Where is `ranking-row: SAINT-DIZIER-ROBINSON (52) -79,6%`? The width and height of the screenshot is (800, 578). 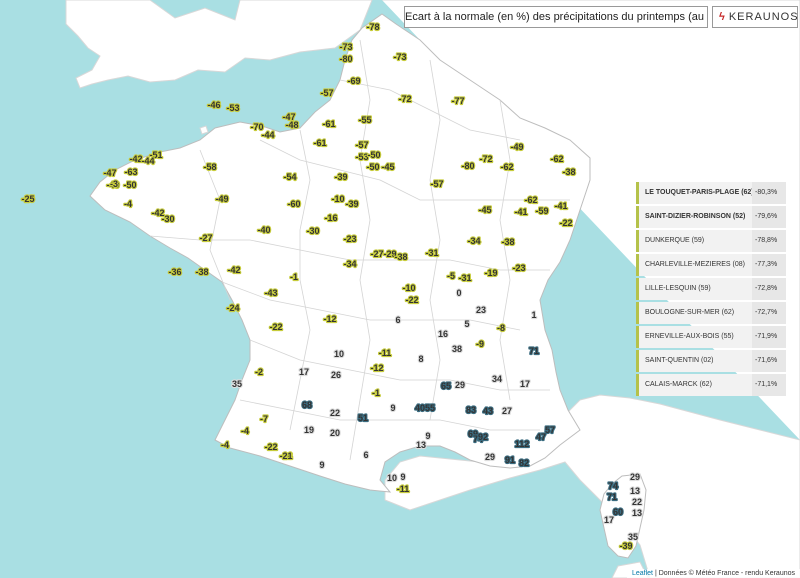 ranking-row: SAINT-DIZIER-ROBINSON (52) -79,6% is located at coordinates (711, 217).